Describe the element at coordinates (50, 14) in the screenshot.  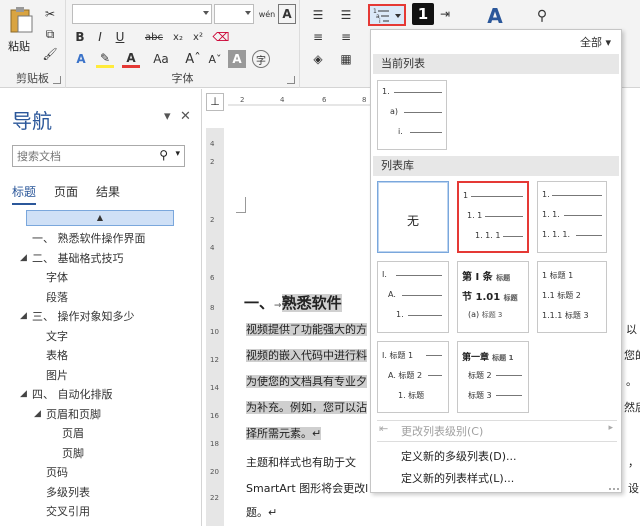
I see `cut-icon: ✂` at that location.